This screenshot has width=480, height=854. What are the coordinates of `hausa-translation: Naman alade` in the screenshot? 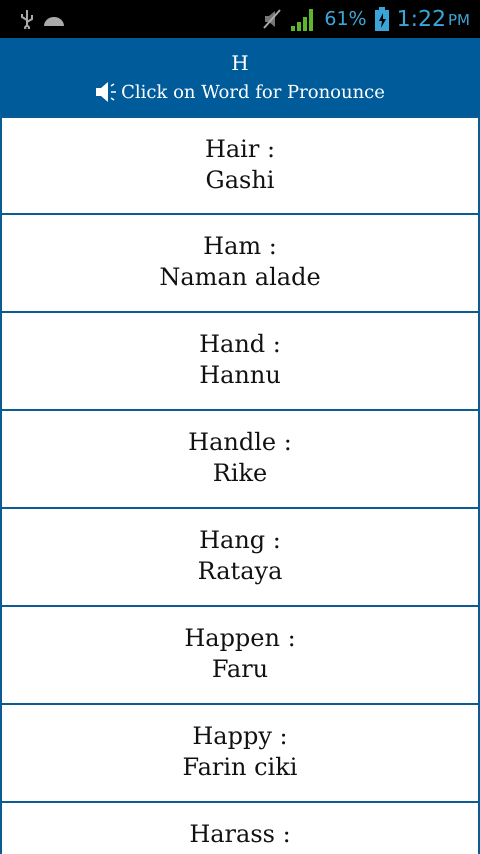 It's located at (240, 277).